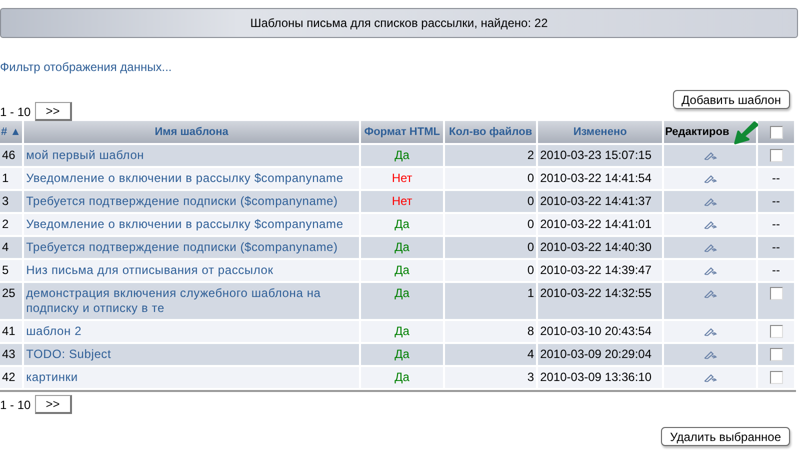 The width and height of the screenshot is (805, 463). Describe the element at coordinates (192, 354) in the screenshot. I see `template-name-link: TODO: Subject` at that location.